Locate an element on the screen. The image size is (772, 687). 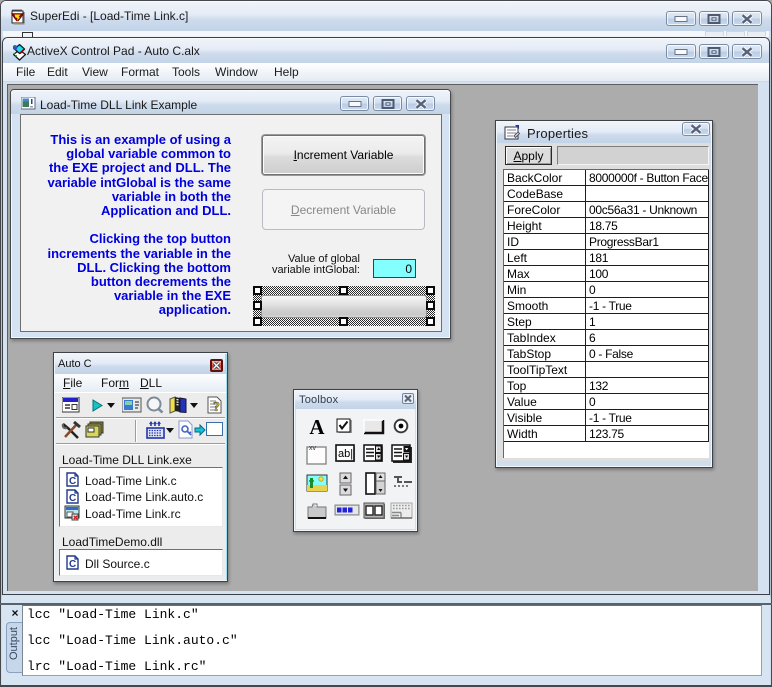
svg-text: xv is located at coordinates (313, 448).